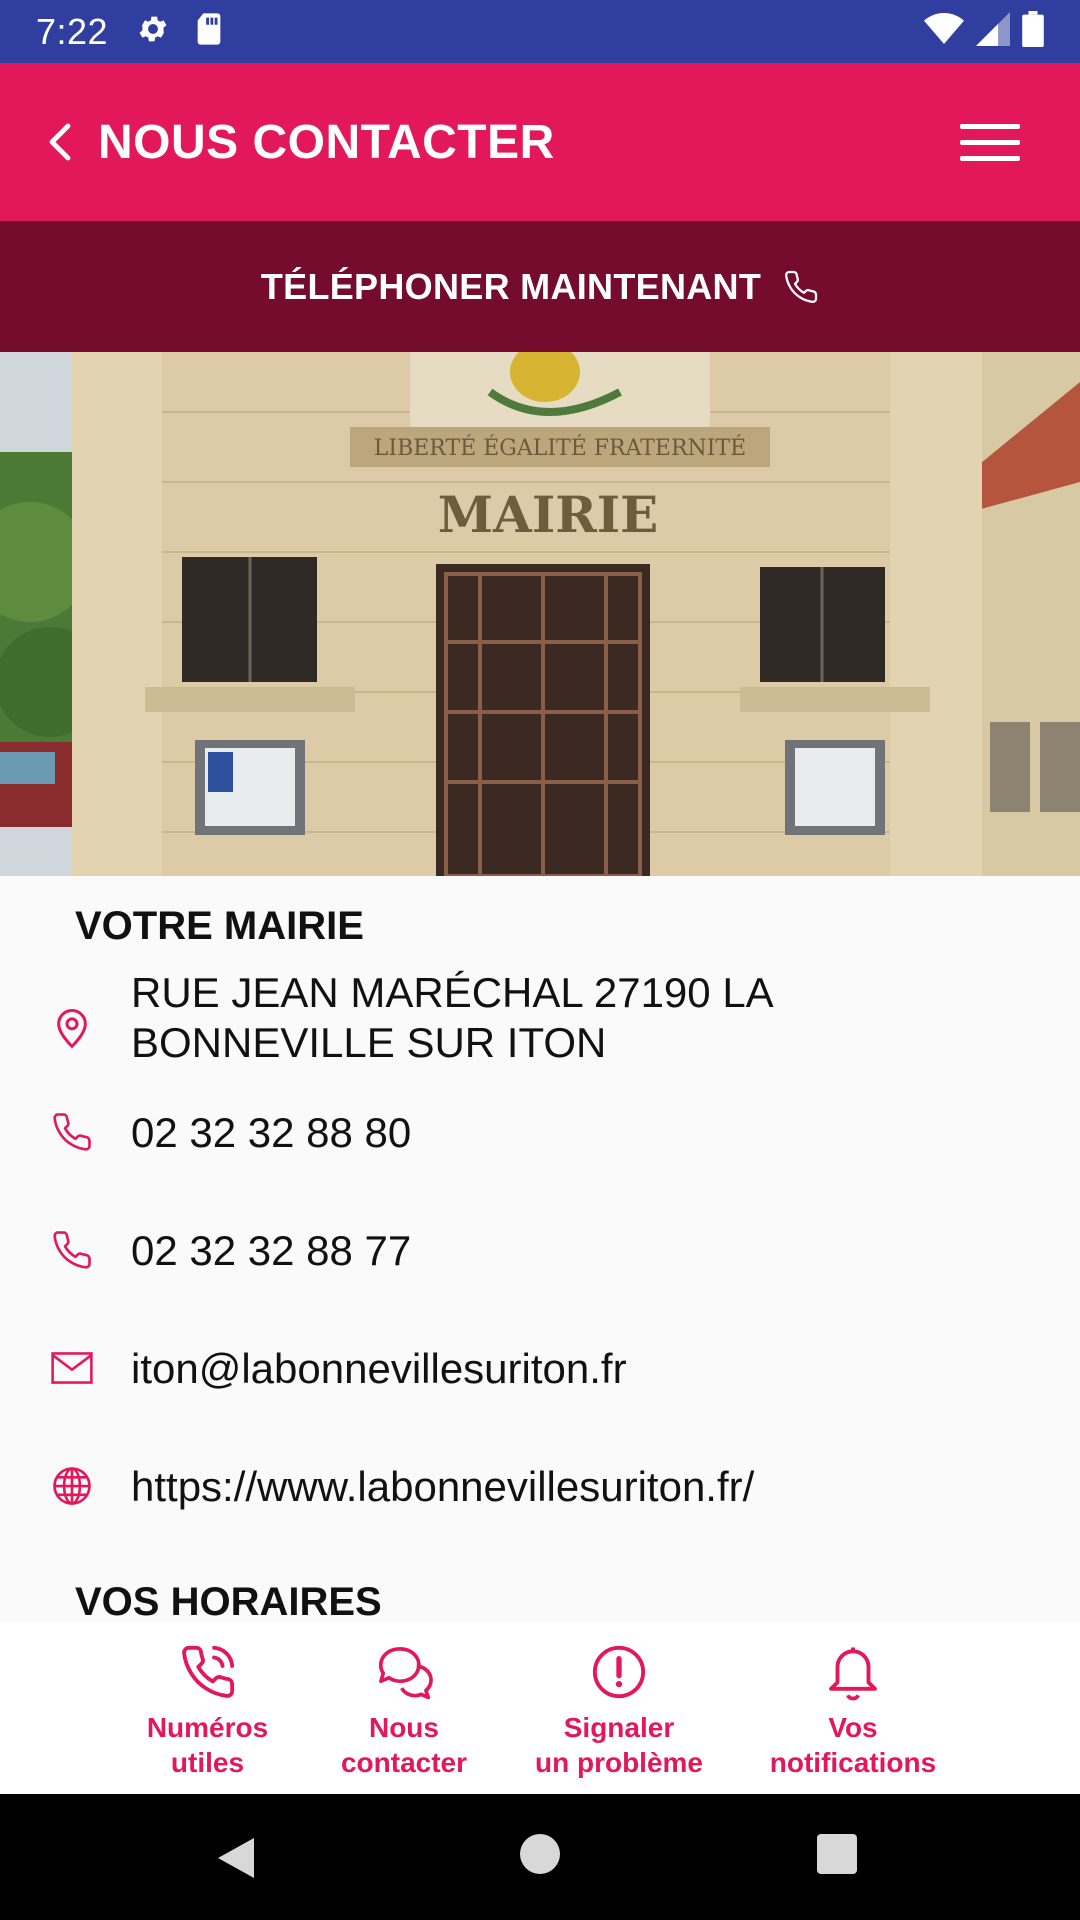  Describe the element at coordinates (540, 1854) in the screenshot. I see `home-circle-icon` at that location.